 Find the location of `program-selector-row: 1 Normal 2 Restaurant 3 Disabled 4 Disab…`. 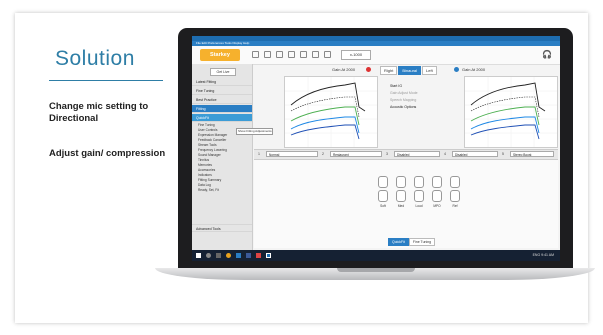

program-selector-row: 1 Normal 2 Restaurant 3 Disabled 4 Disab… is located at coordinates (406, 154).